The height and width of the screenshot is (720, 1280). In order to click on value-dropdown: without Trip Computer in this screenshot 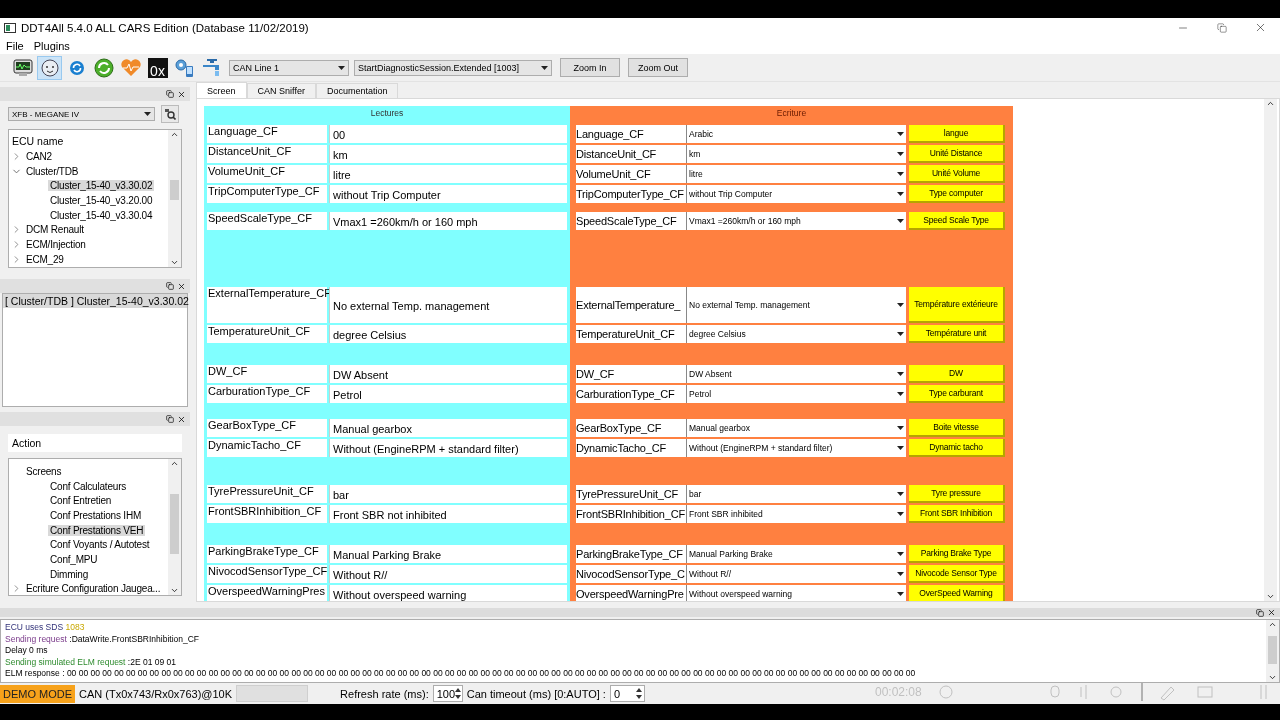, I will do `click(796, 194)`.